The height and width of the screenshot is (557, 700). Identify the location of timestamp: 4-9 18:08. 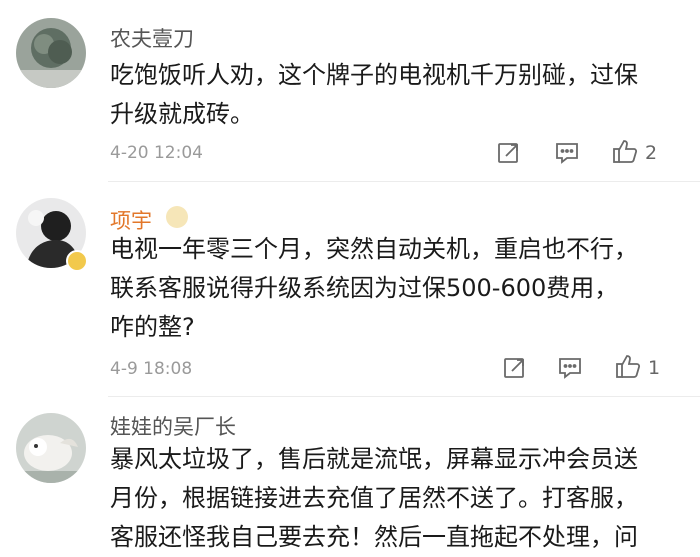
(151, 369).